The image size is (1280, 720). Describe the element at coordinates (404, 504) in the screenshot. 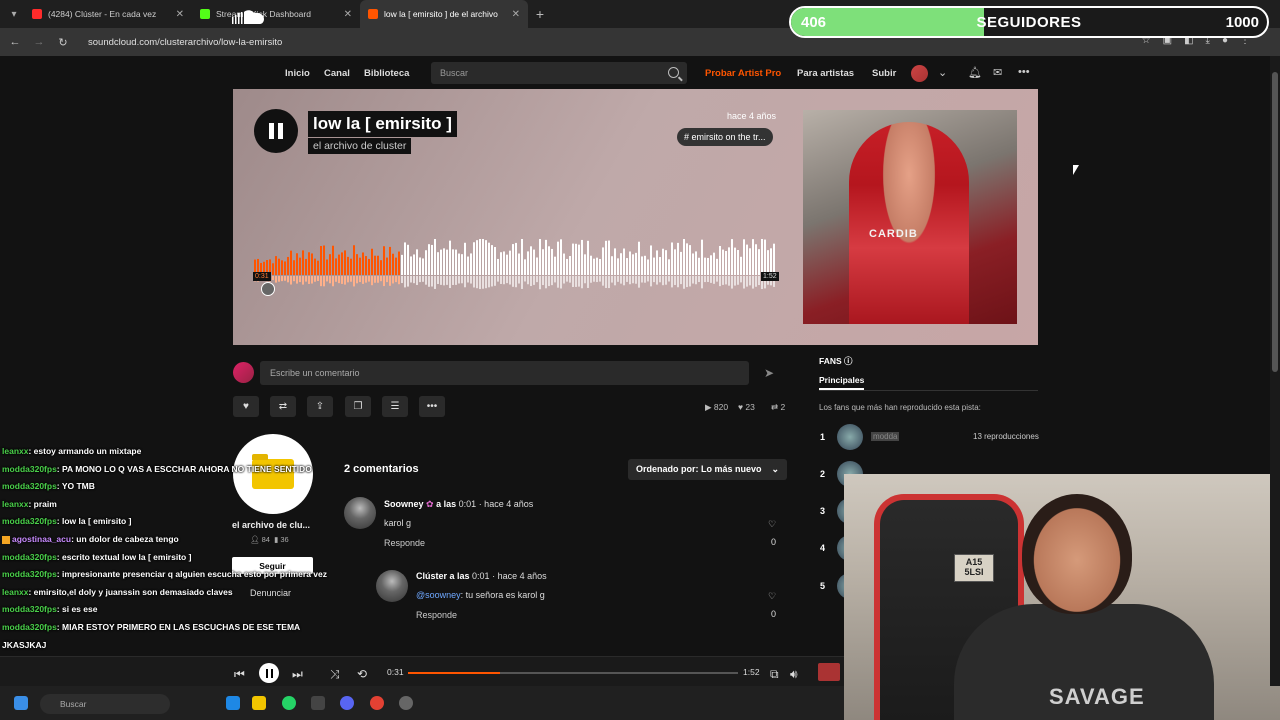

I see `comment-user: Soowney` at that location.